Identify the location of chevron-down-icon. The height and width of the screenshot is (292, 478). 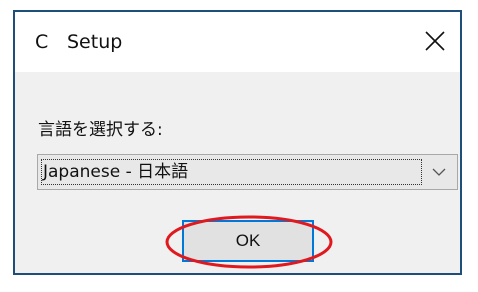
(439, 172).